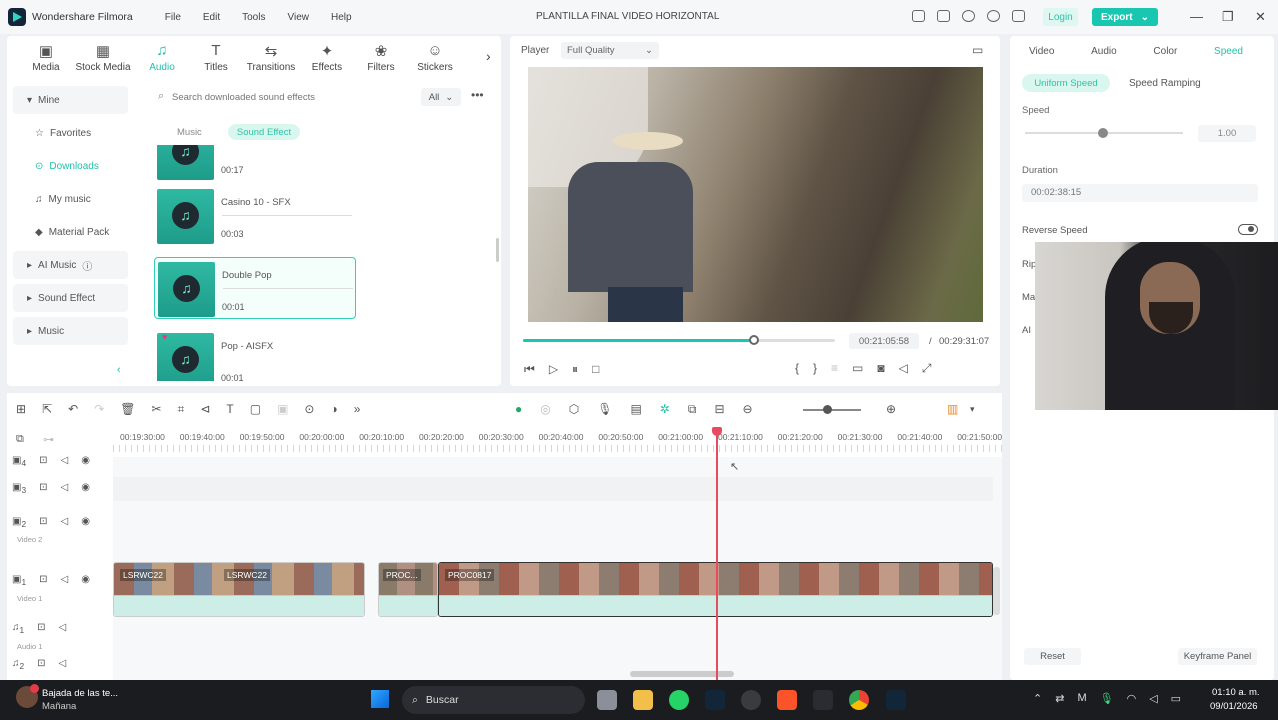 The image size is (1278, 720). Describe the element at coordinates (1059, 698) in the screenshot. I see `tray-app-icon: ⇄` at that location.